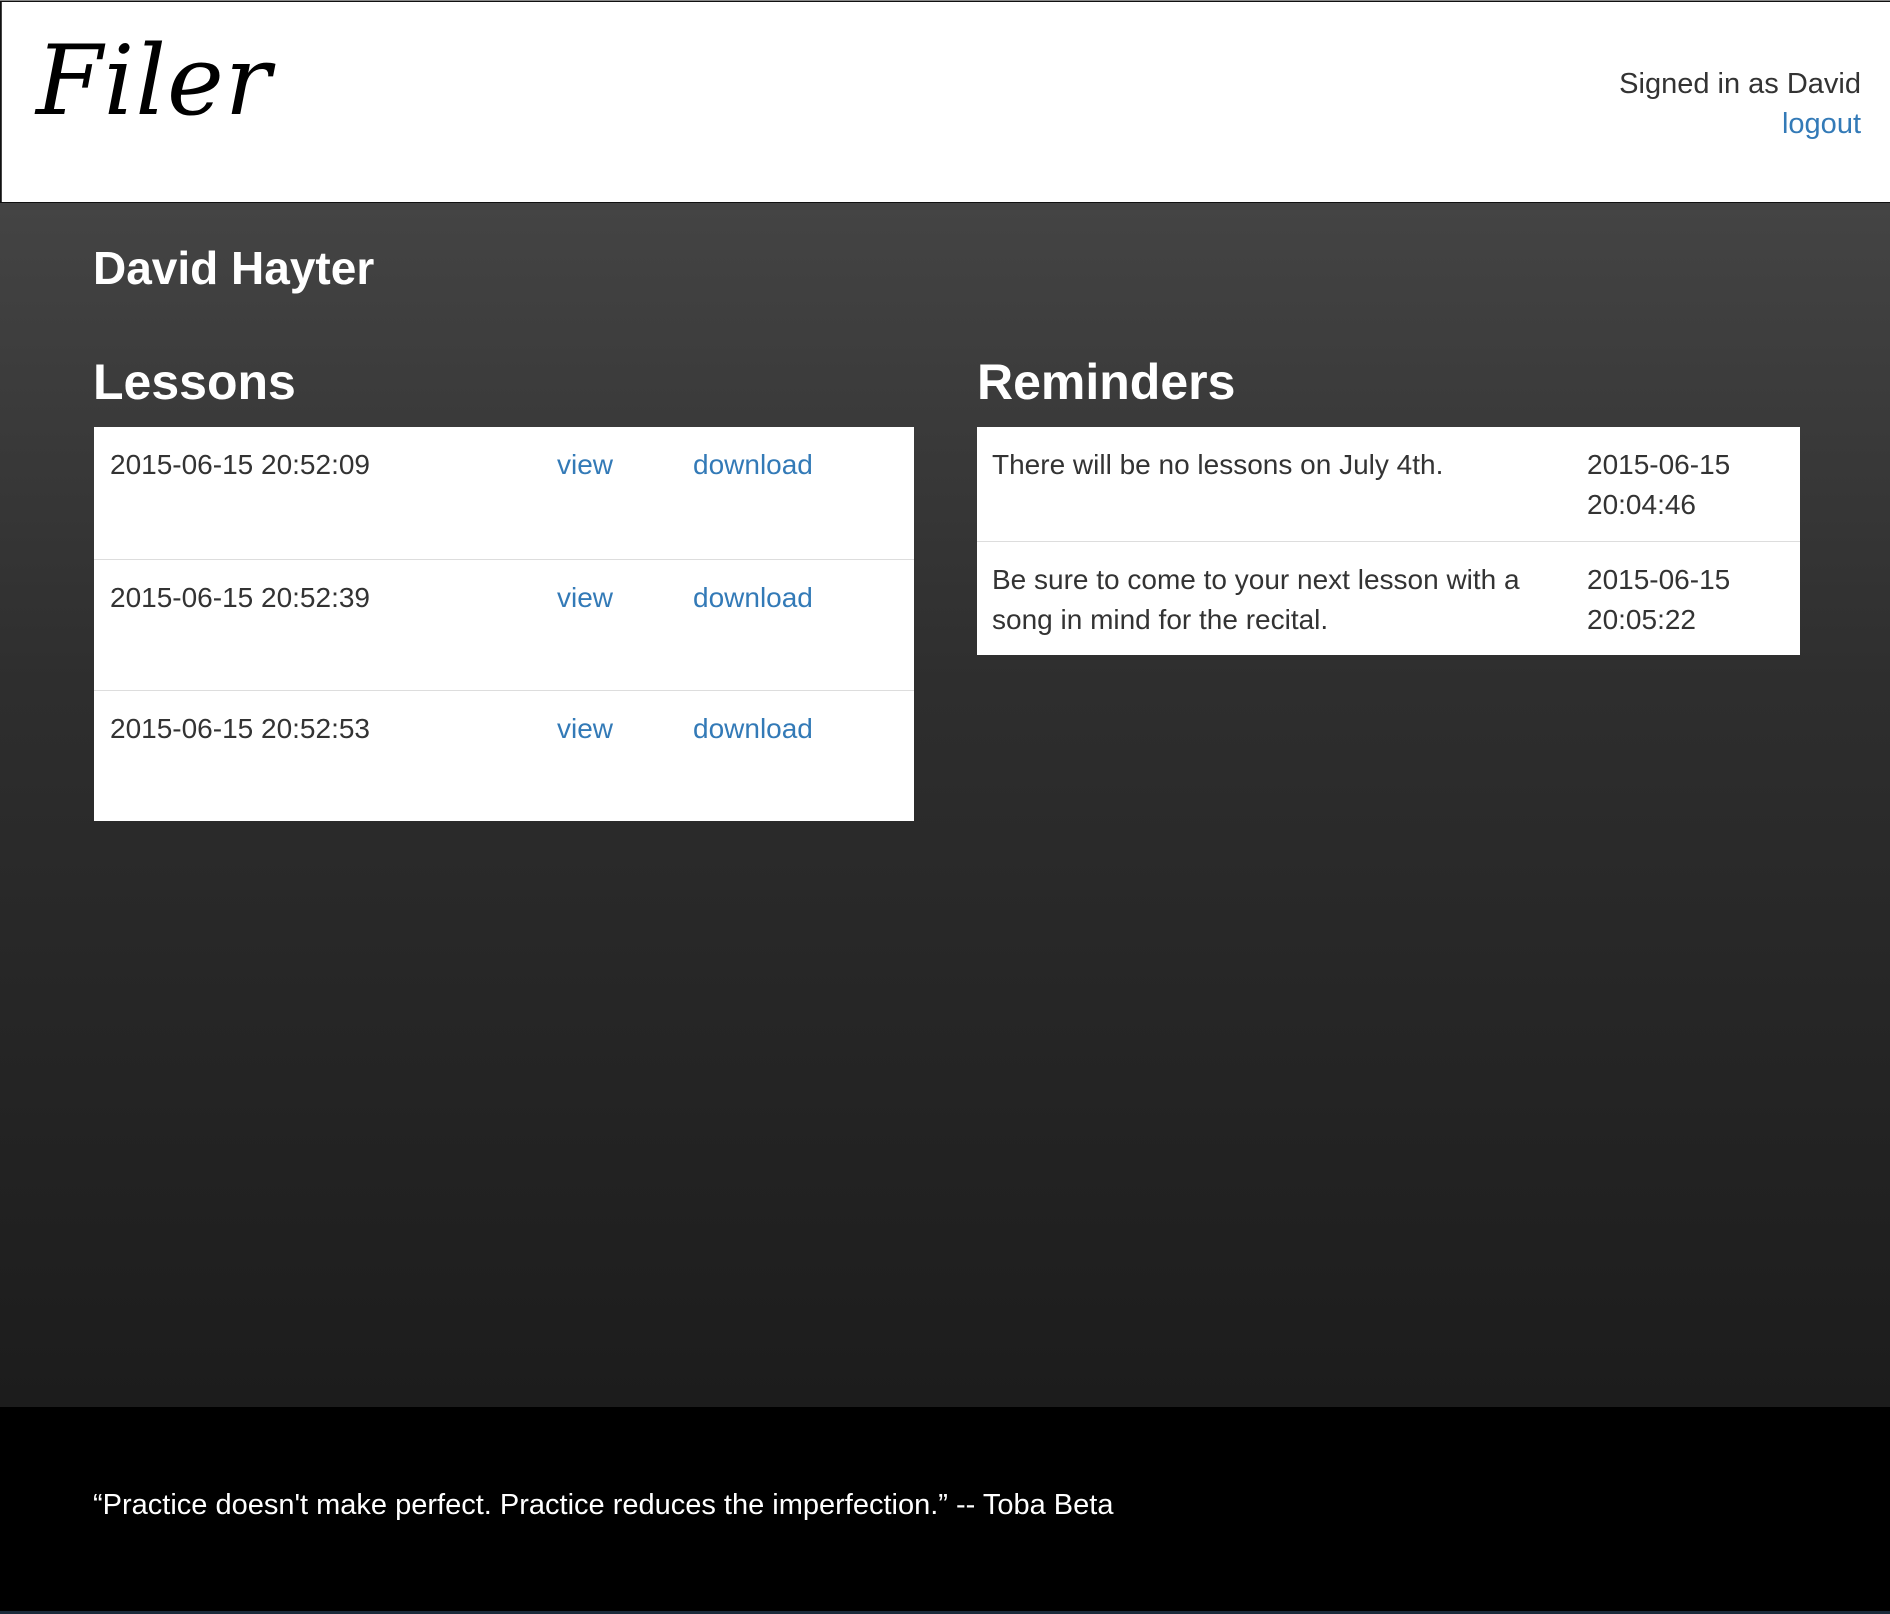  What do you see at coordinates (1106, 382) in the screenshot?
I see `reminders-heading: Reminders` at bounding box center [1106, 382].